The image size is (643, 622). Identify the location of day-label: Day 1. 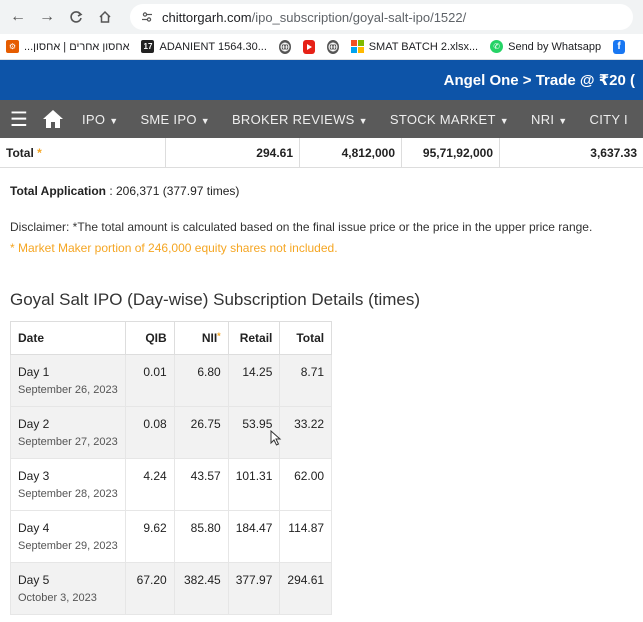
(34, 372).